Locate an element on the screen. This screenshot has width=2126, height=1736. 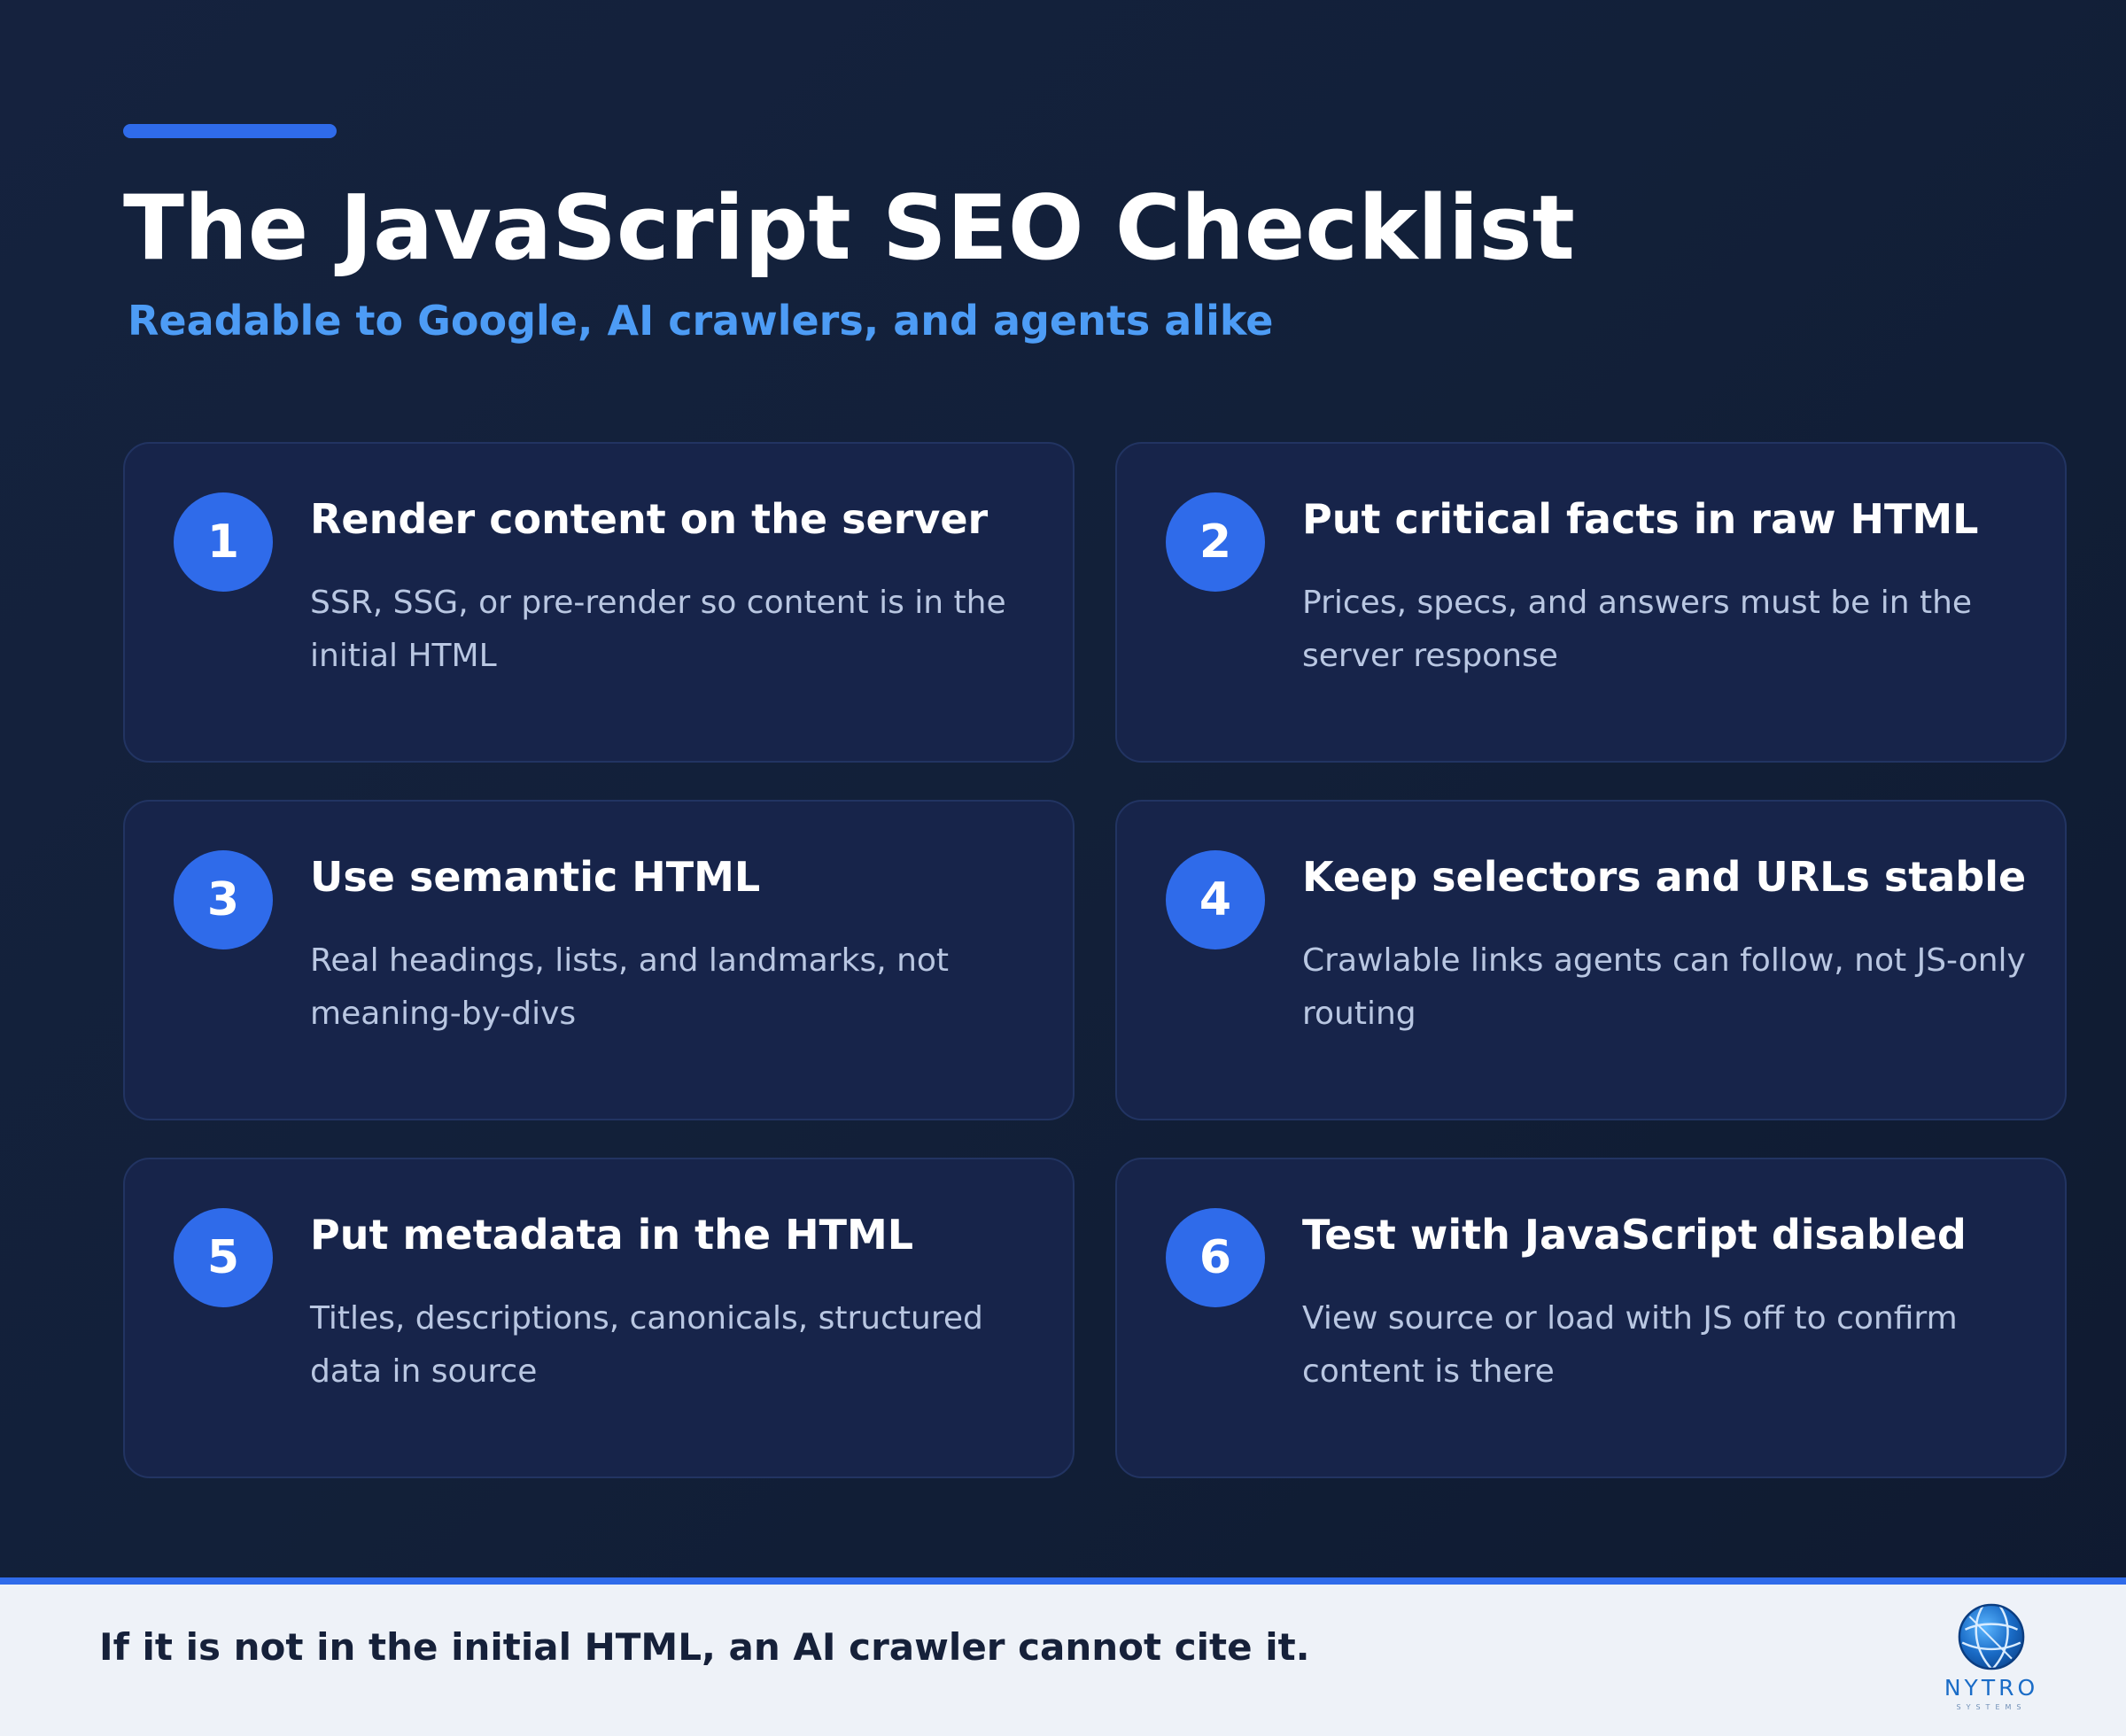
card-title: Render content on the server is located at coordinates (649, 519).